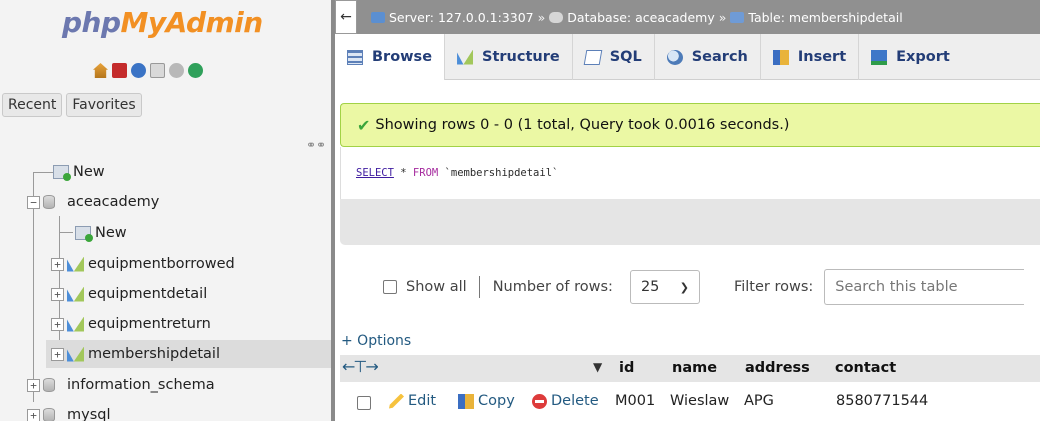 The width and height of the screenshot is (1040, 421). What do you see at coordinates (364, 403) in the screenshot?
I see `row-checkbox` at bounding box center [364, 403].